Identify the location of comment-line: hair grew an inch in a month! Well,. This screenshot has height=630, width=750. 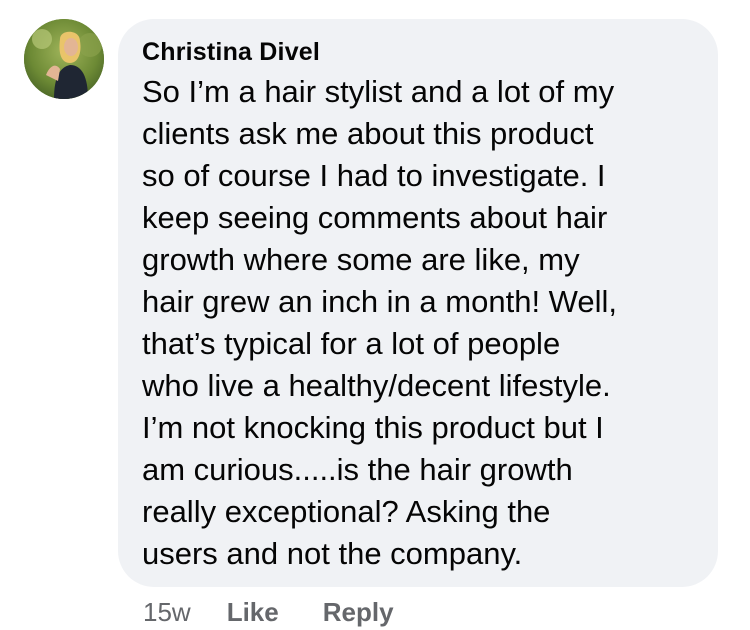
(379, 301).